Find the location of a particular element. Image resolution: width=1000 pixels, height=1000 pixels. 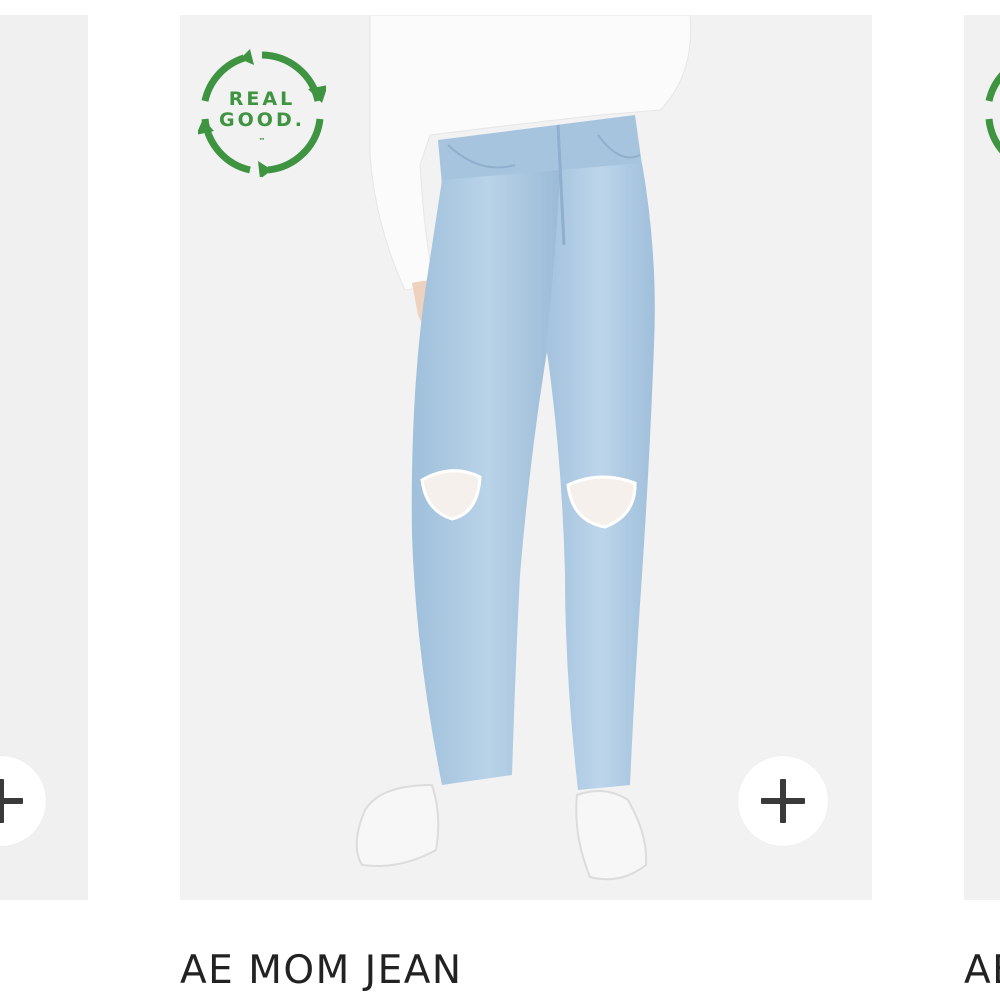

product-card-right: AE is located at coordinates (982, 500).